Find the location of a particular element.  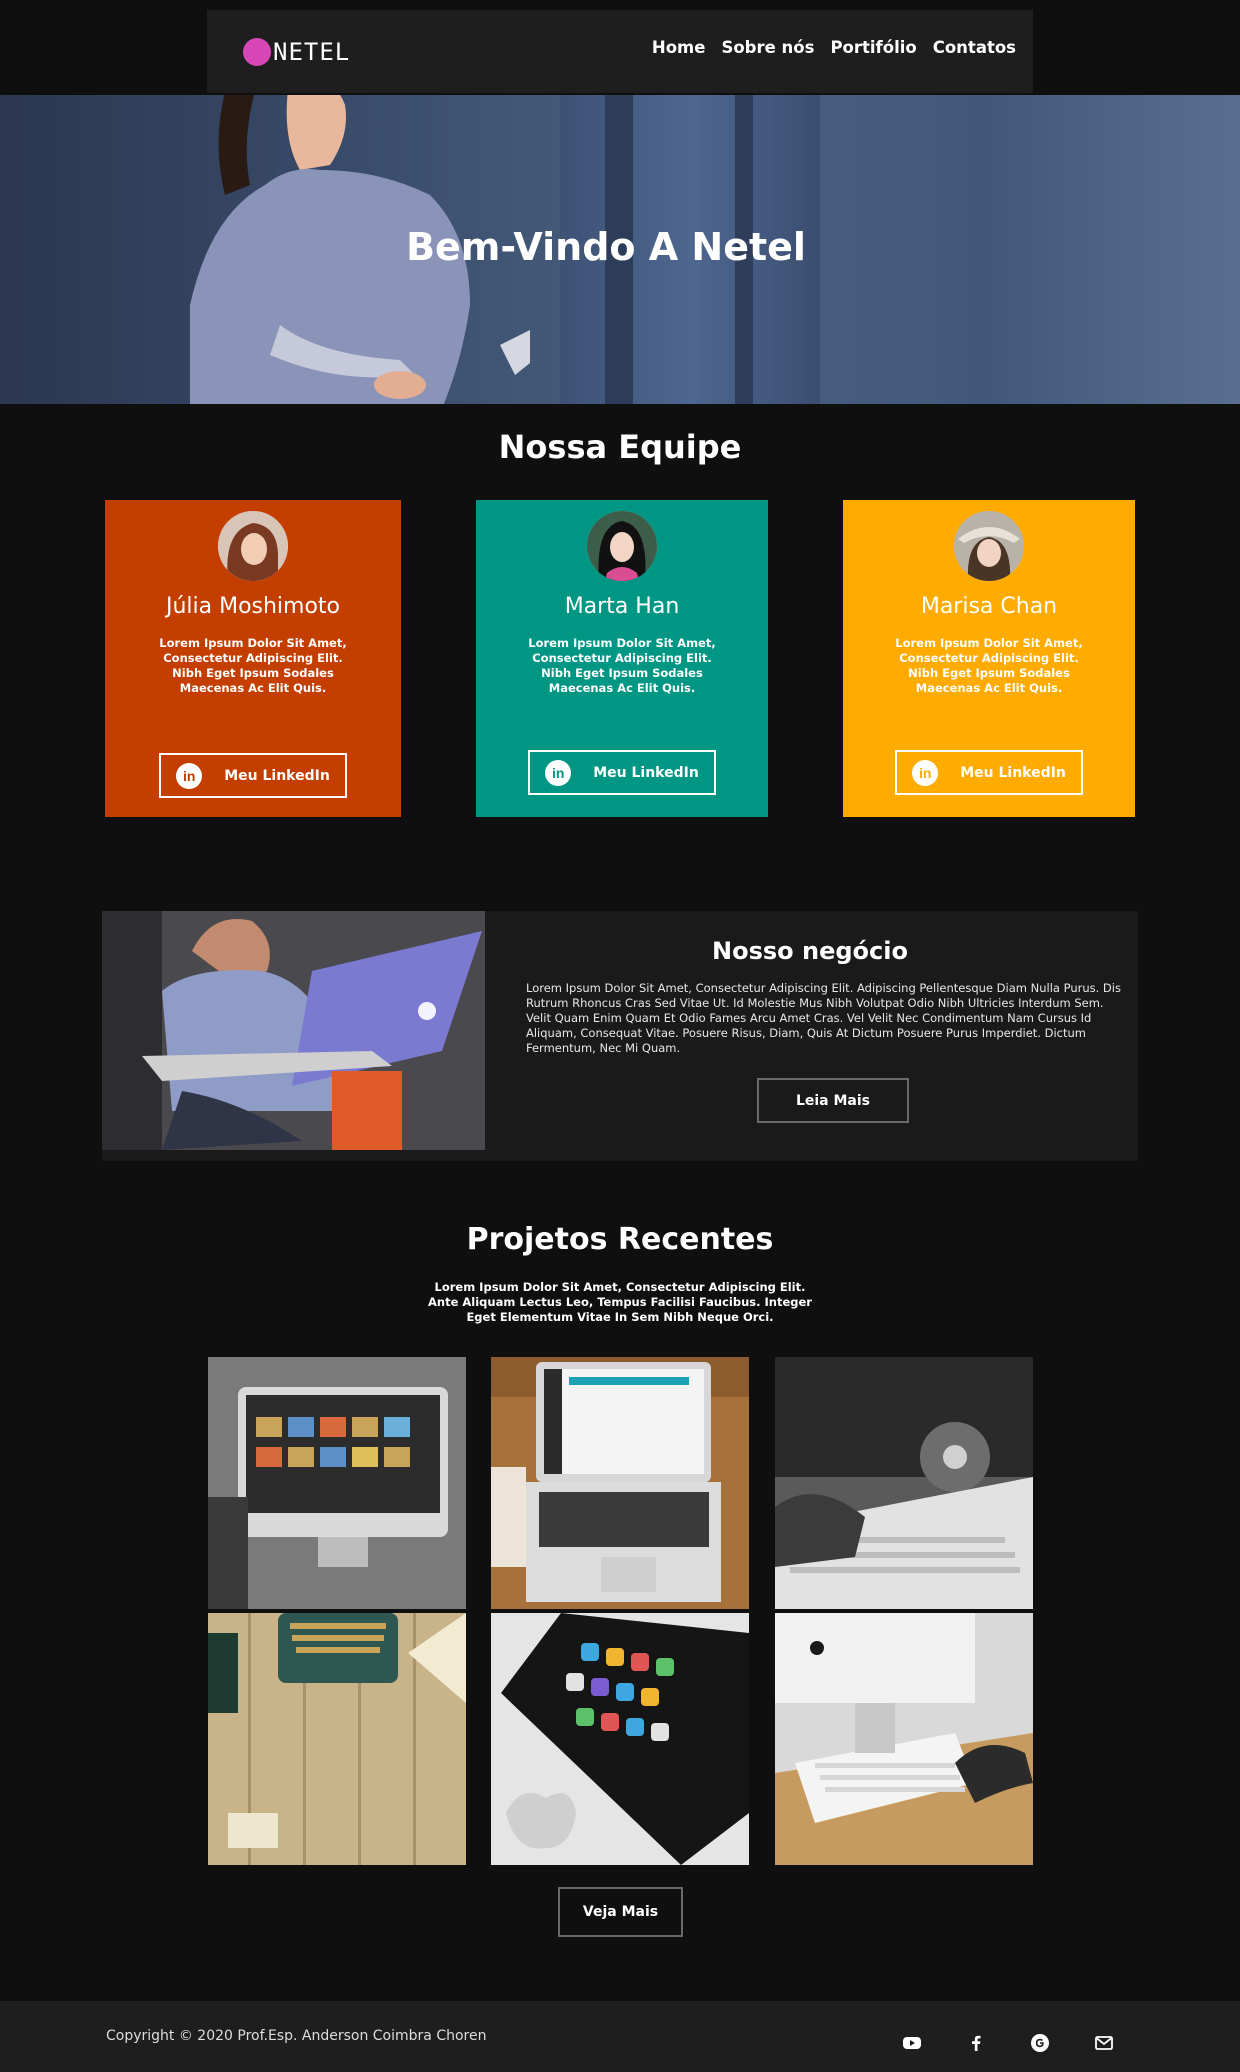

navbar: NETEL Home Sobre nós Portifólio Contatos is located at coordinates (620, 51).